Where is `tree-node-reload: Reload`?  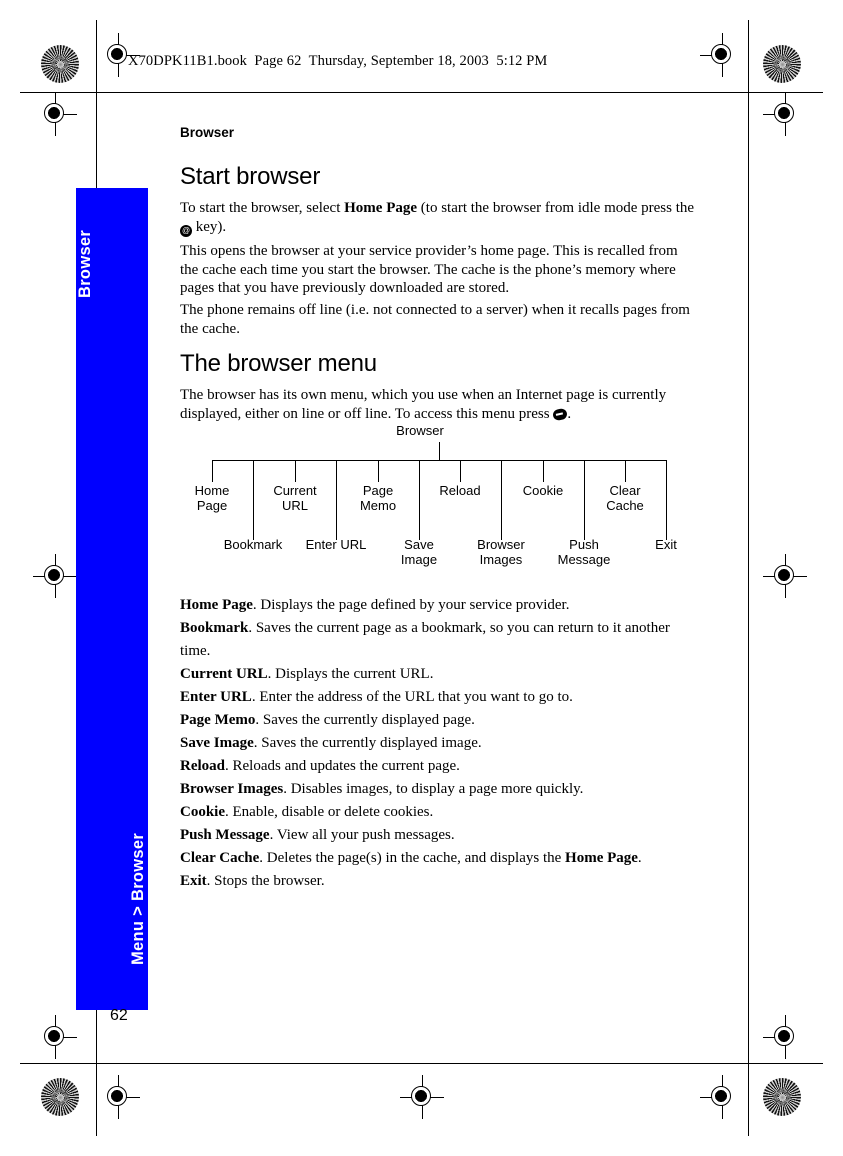 tree-node-reload: Reload is located at coordinates (460, 490).